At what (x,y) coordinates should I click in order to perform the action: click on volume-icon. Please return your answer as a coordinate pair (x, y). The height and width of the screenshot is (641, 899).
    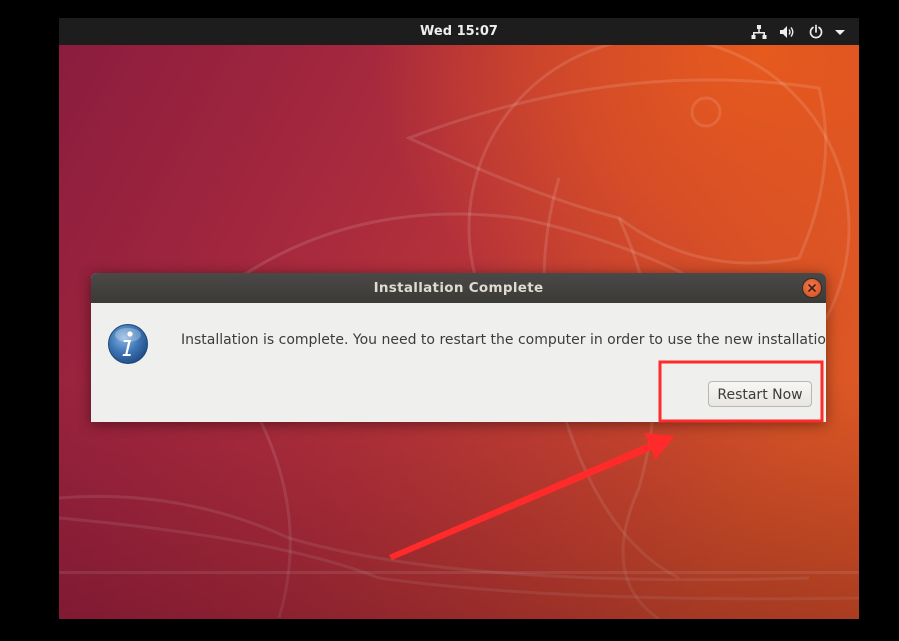
    Looking at the image, I should click on (787, 32).